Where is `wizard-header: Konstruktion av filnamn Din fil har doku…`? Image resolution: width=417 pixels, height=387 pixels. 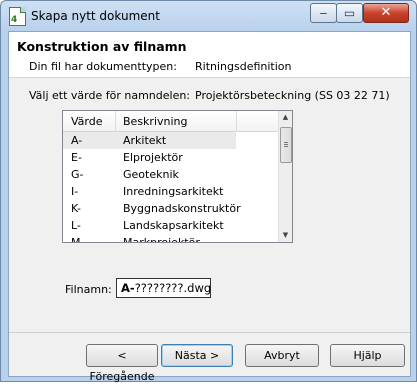 wizard-header: Konstruktion av filnamn Din fil har doku… is located at coordinates (209, 55).